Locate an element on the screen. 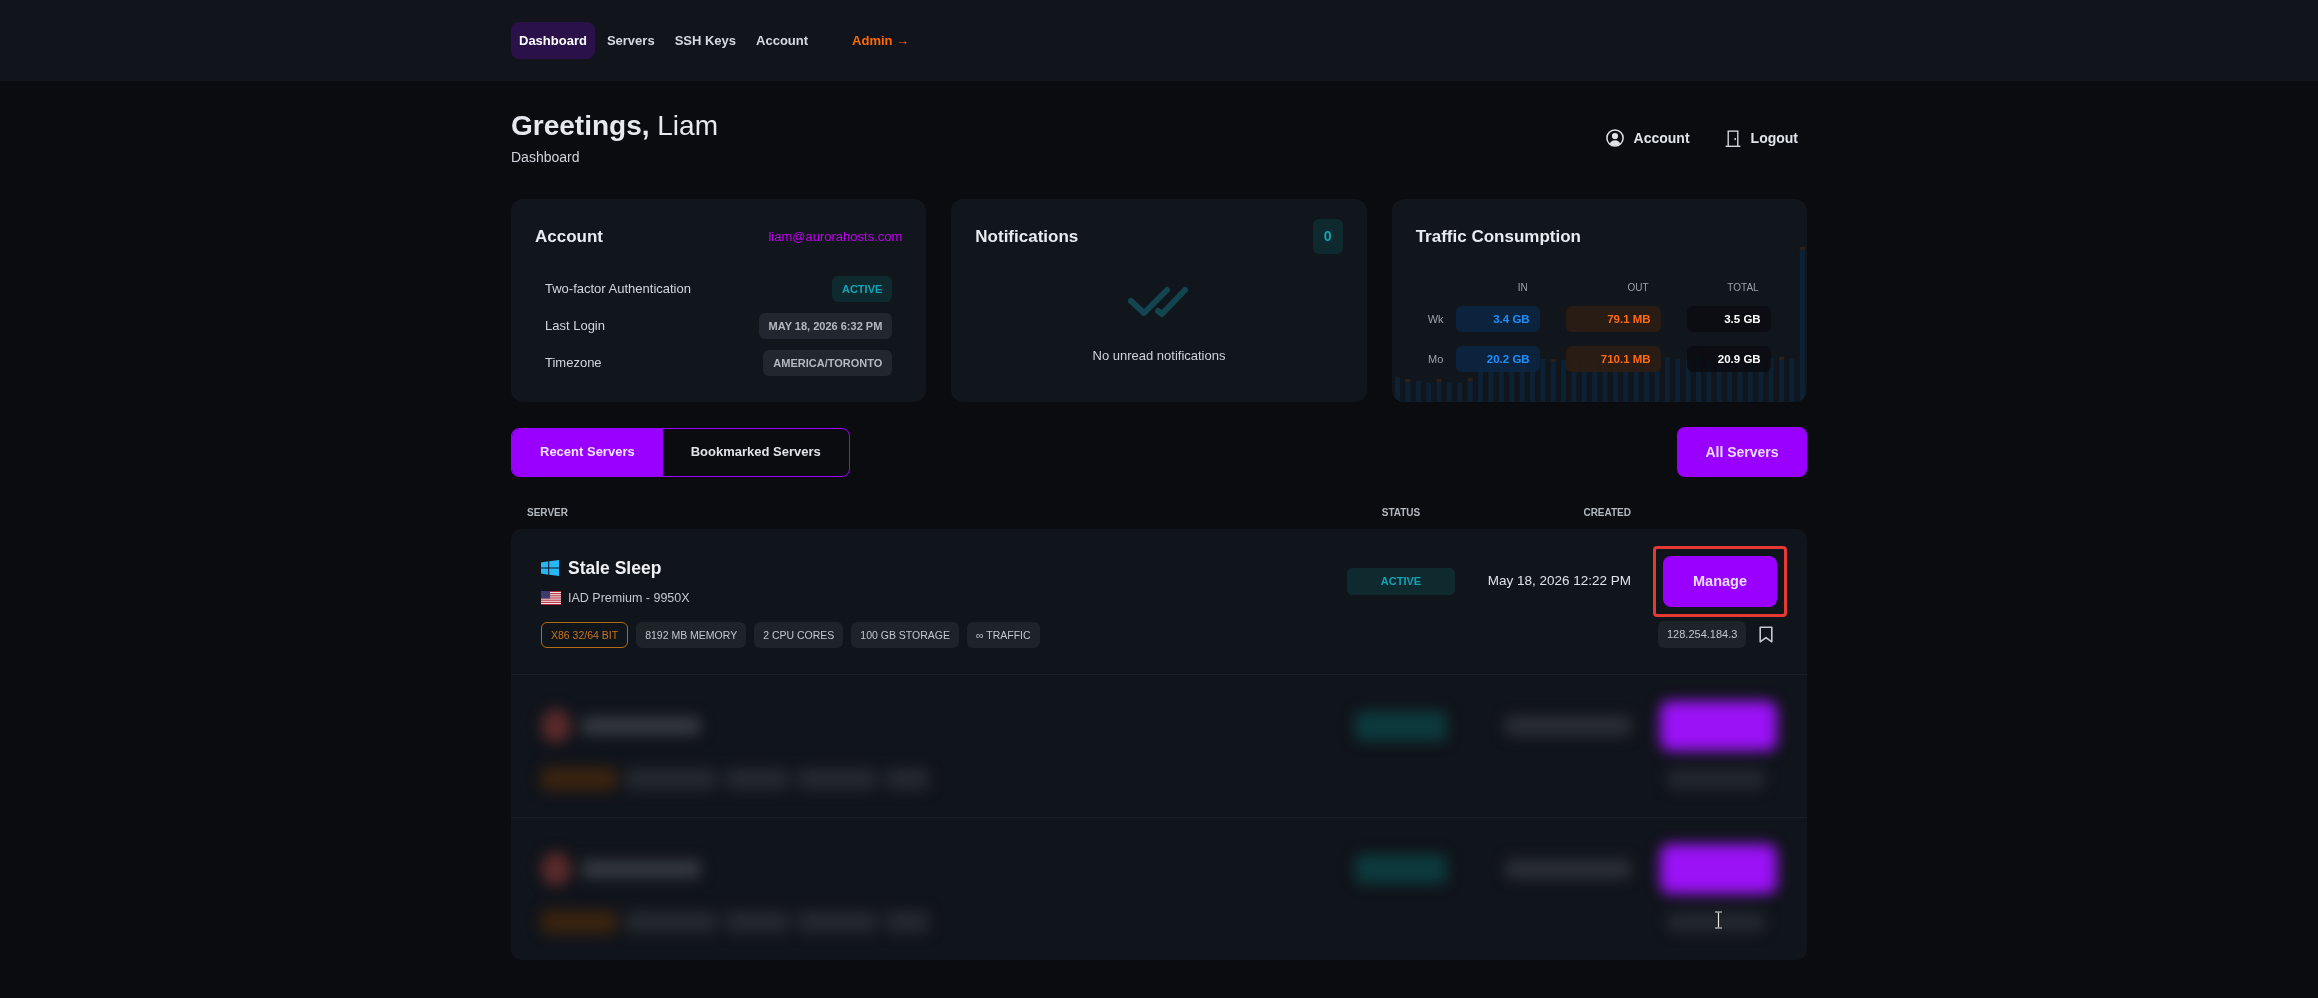  nav-link: Account is located at coordinates (782, 40).